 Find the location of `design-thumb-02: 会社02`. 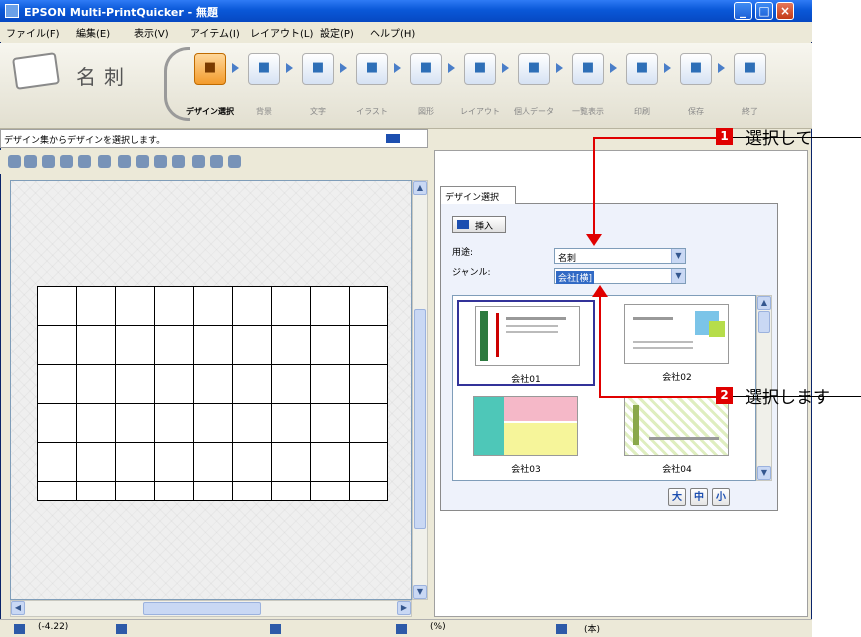

design-thumb-02: 会社02 is located at coordinates (677, 343).